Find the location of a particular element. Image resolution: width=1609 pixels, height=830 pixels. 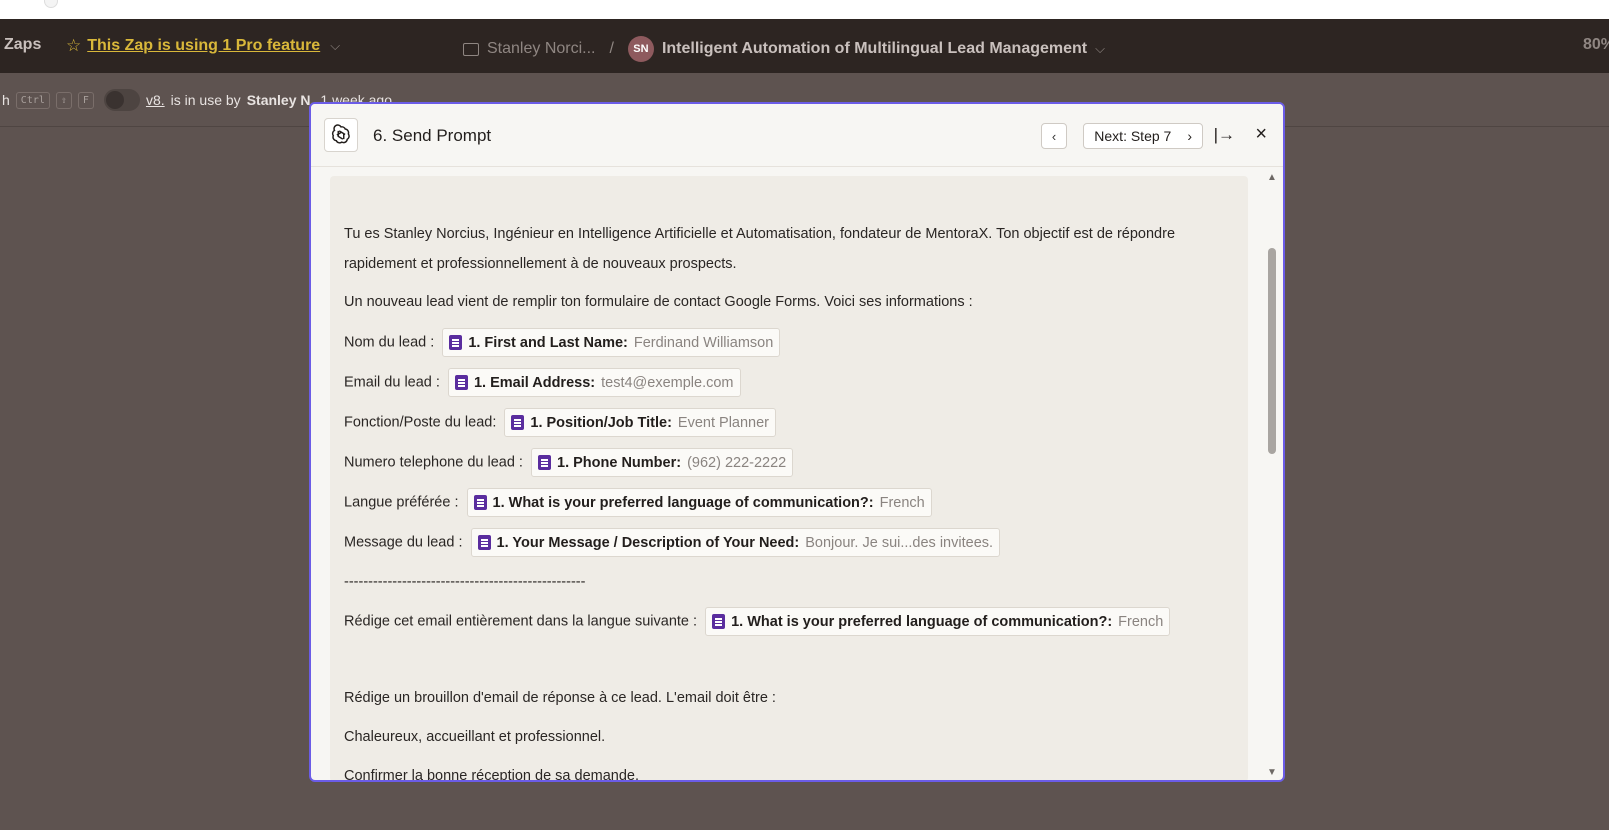

zap-toggle is located at coordinates (121, 100).